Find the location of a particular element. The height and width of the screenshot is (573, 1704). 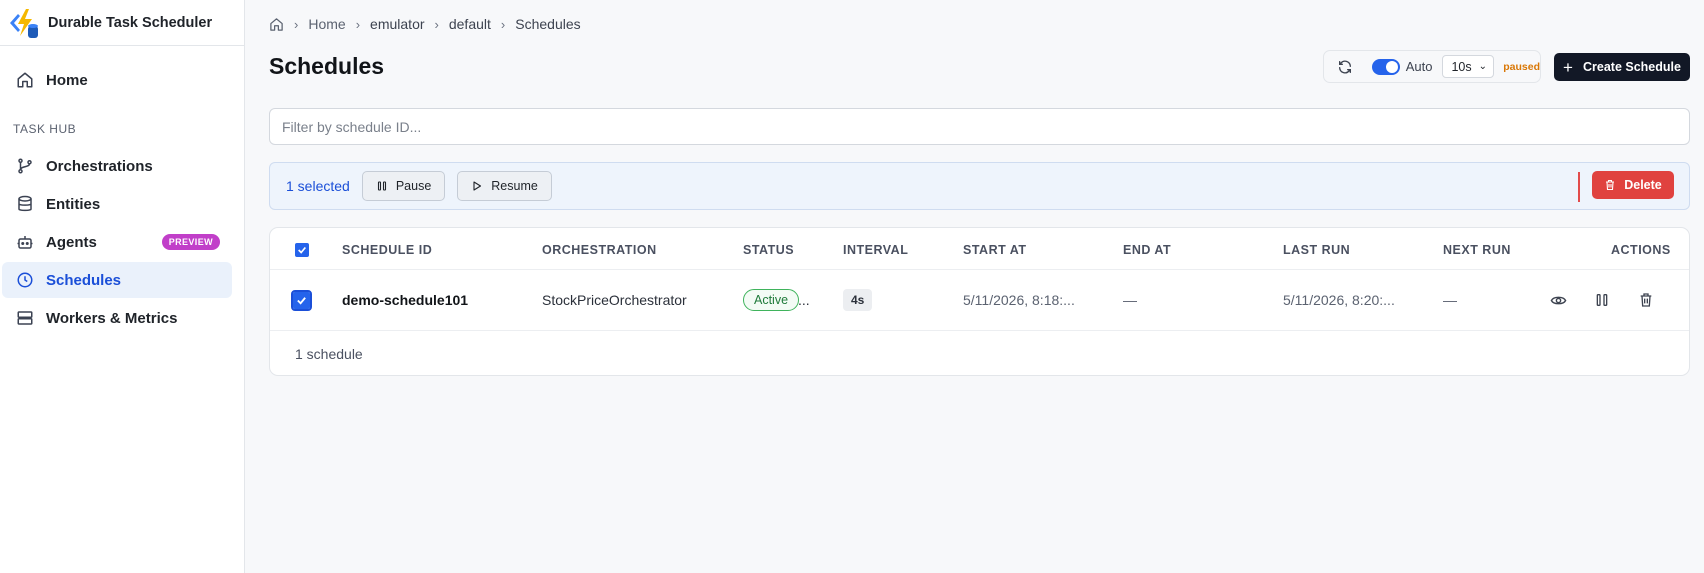

sidebar-item-entities: Entities is located at coordinates (117, 204).